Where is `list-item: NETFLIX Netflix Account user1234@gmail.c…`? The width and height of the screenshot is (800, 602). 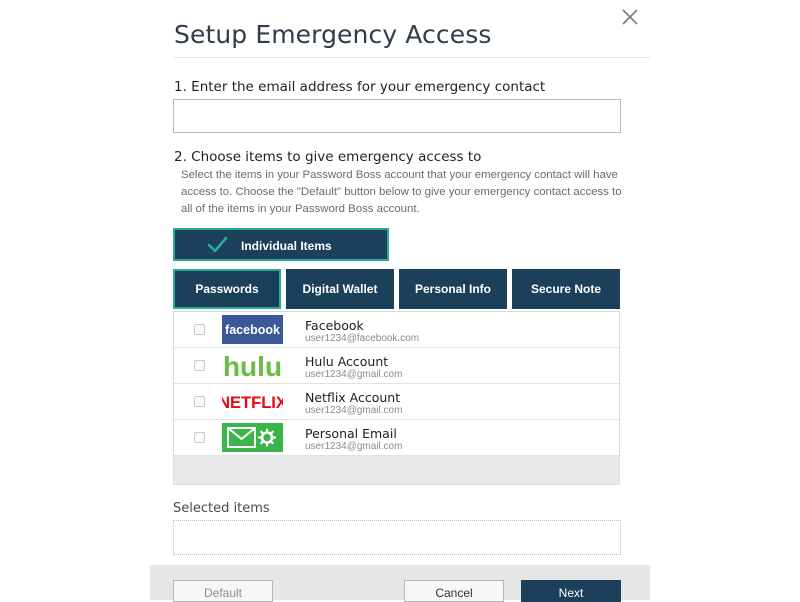
list-item: NETFLIX Netflix Account user1234@gmail.c… is located at coordinates (396, 402).